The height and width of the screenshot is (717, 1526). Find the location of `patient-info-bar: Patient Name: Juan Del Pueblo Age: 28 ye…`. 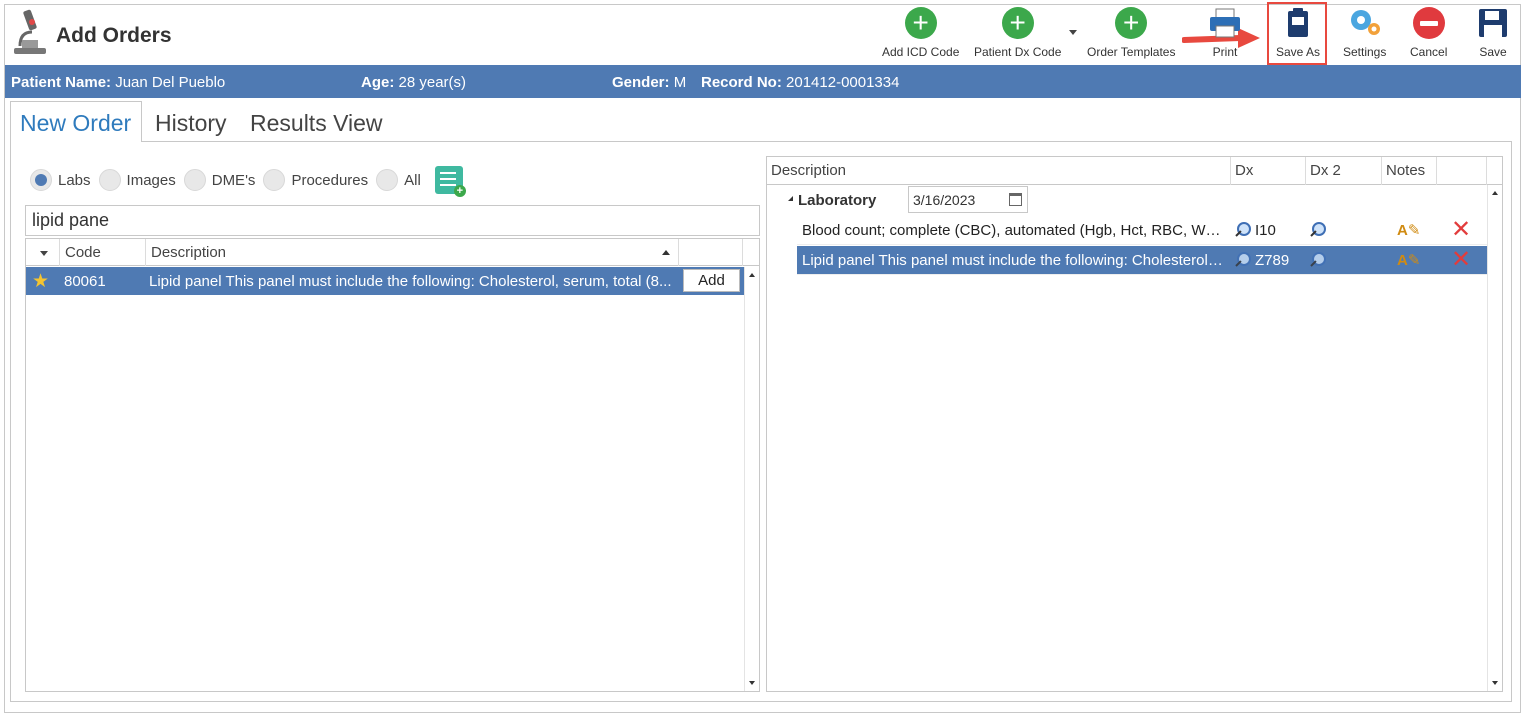

patient-info-bar: Patient Name: Juan Del Pueblo Age: 28 ye… is located at coordinates (763, 81).